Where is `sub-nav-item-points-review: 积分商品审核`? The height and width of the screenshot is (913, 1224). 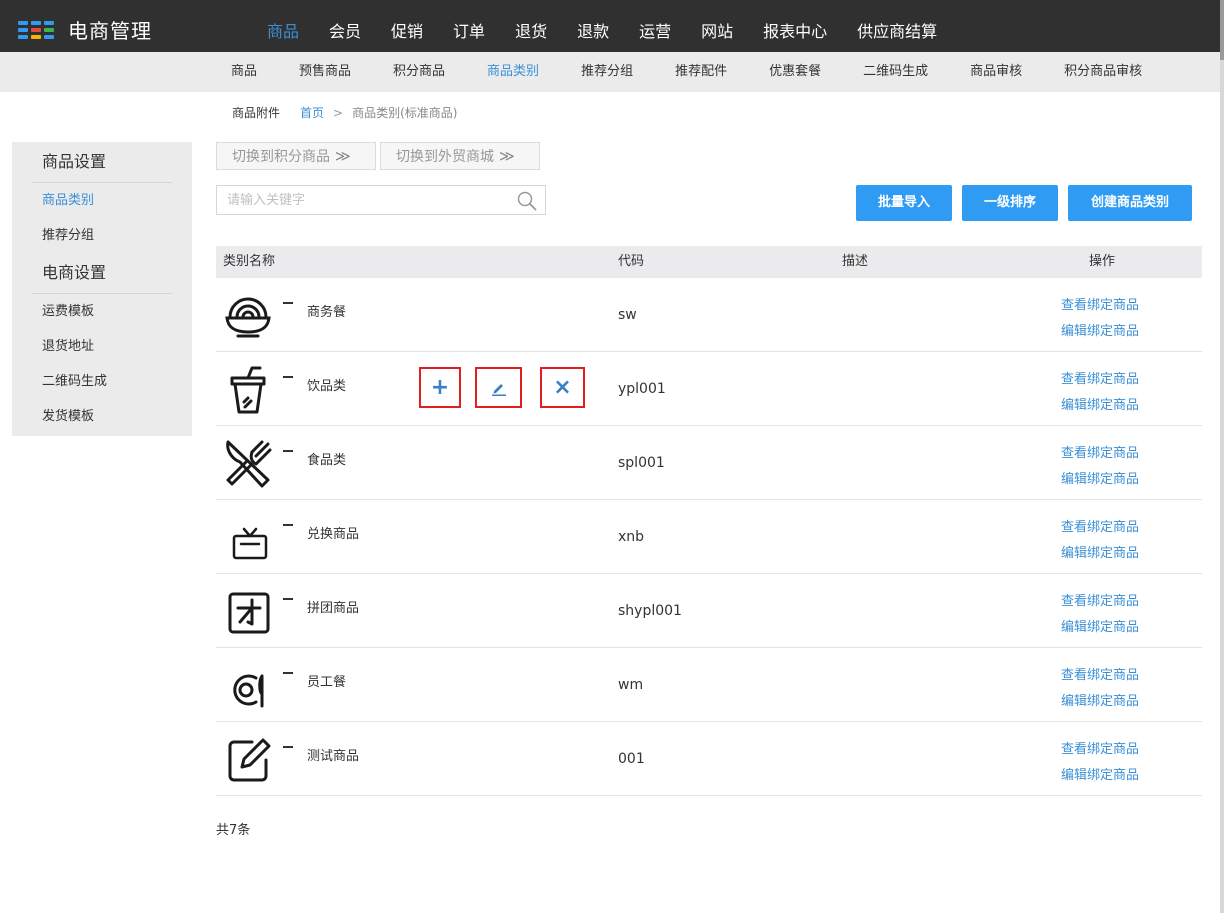
sub-nav-item-points-review: 积分商品审核 is located at coordinates (1103, 72).